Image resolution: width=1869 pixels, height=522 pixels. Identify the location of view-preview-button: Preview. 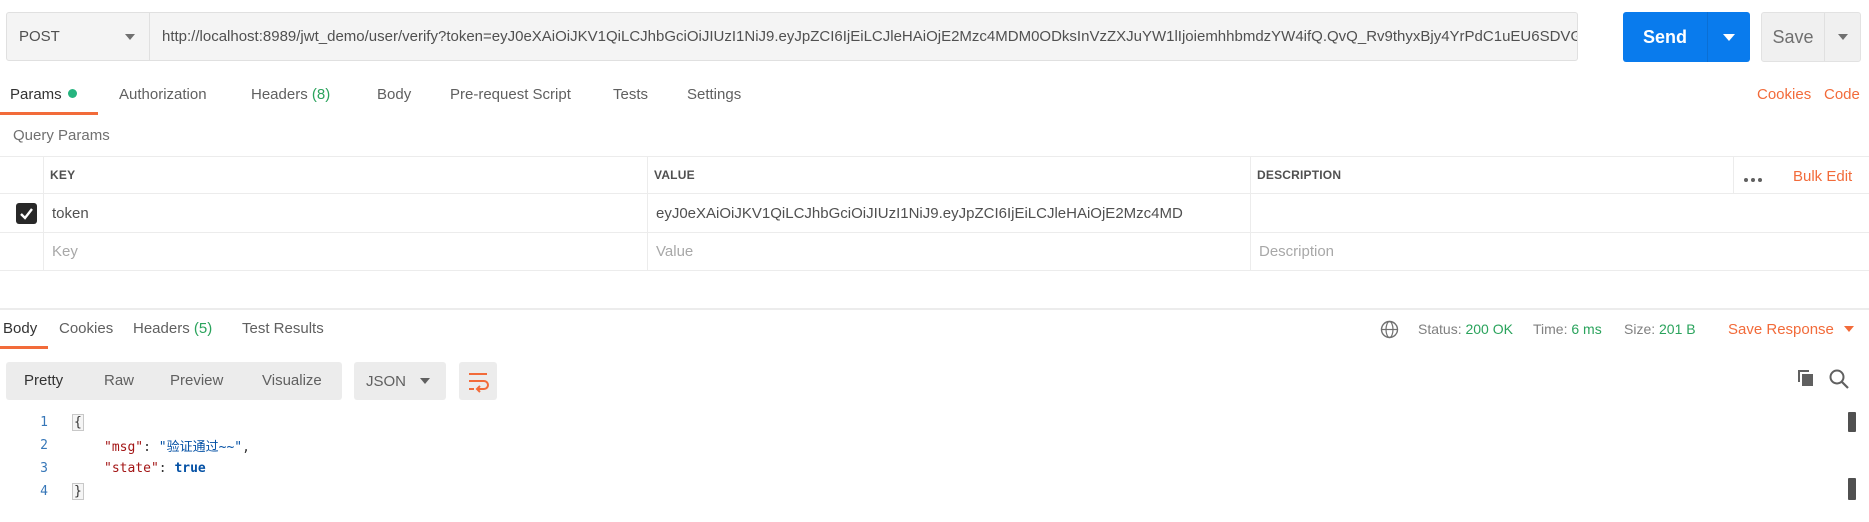
(196, 380).